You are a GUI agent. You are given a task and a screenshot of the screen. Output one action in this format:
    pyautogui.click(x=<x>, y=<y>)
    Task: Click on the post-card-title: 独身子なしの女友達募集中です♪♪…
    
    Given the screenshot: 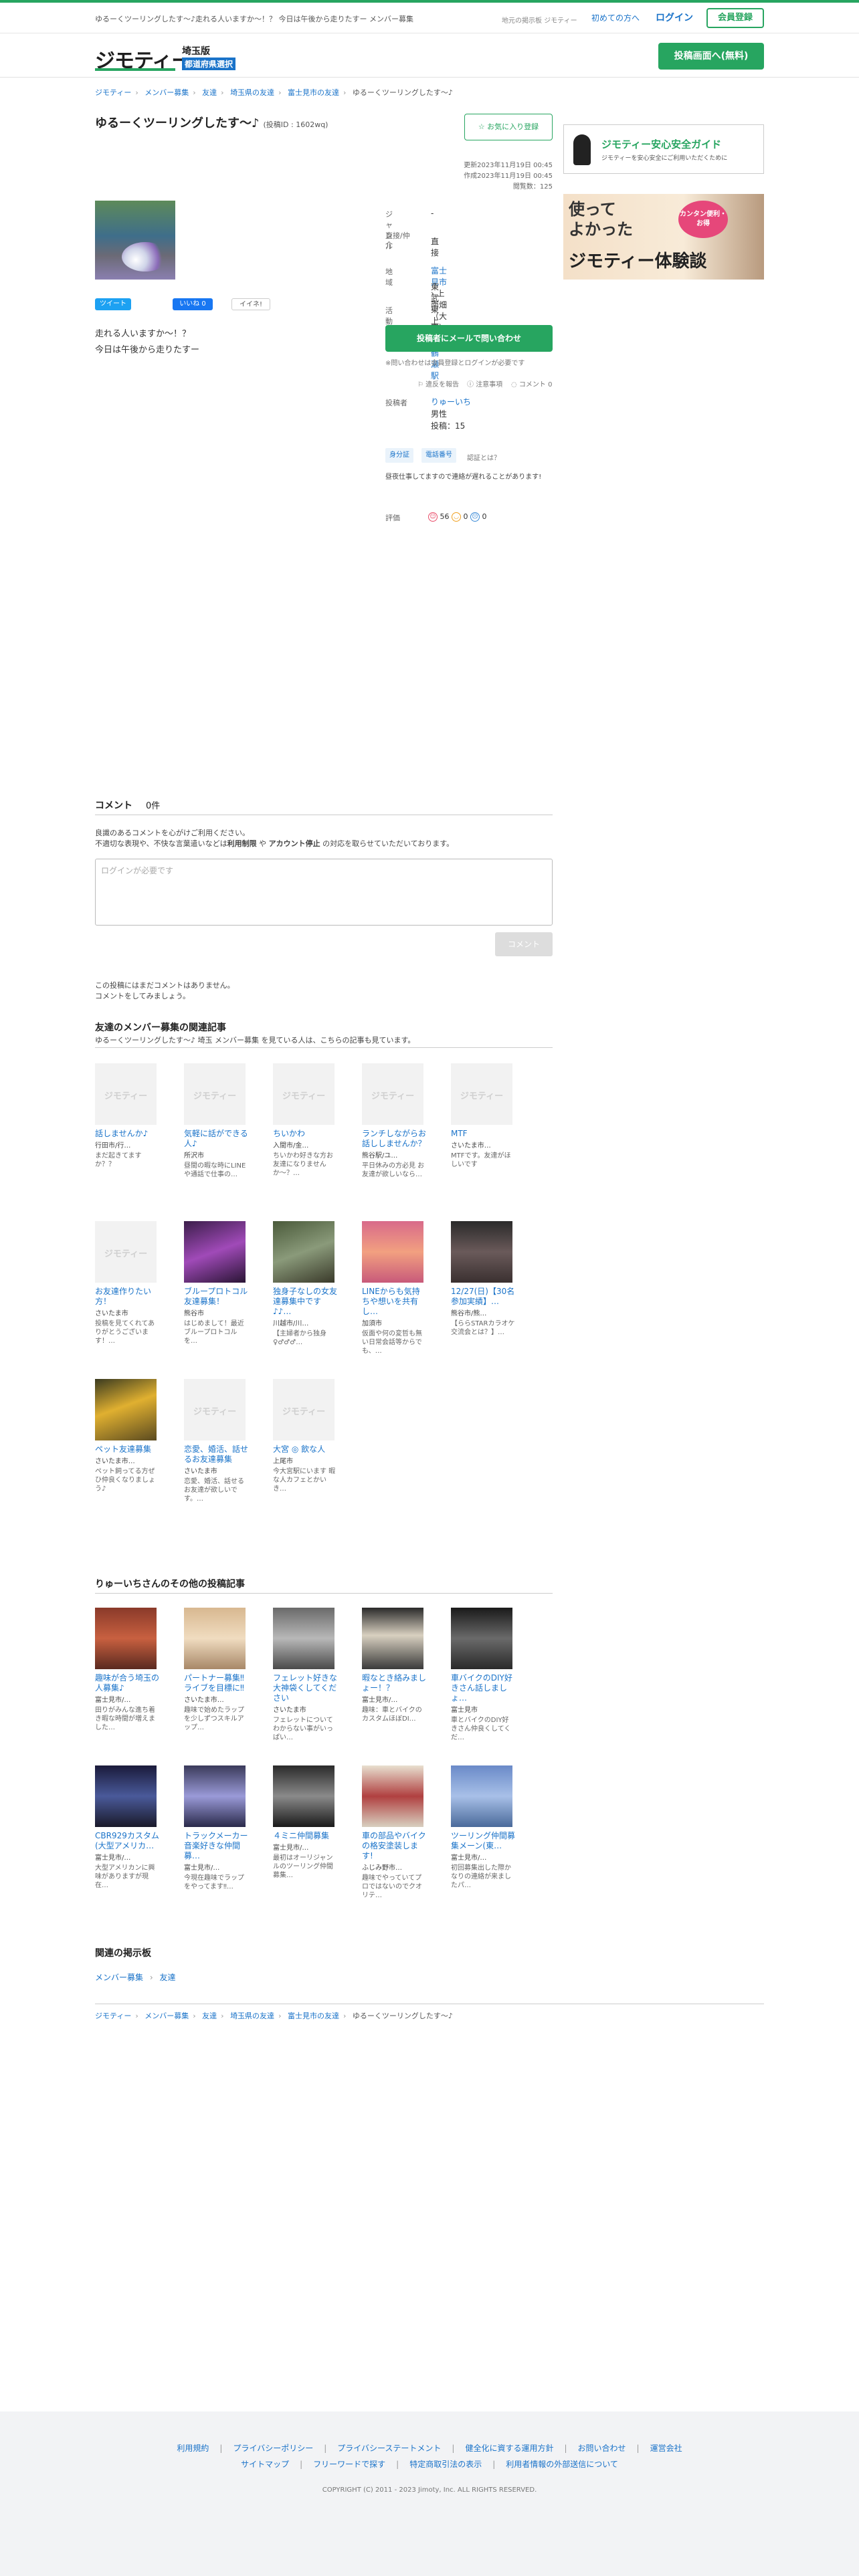 What is the action you would take?
    pyautogui.click(x=305, y=1302)
    